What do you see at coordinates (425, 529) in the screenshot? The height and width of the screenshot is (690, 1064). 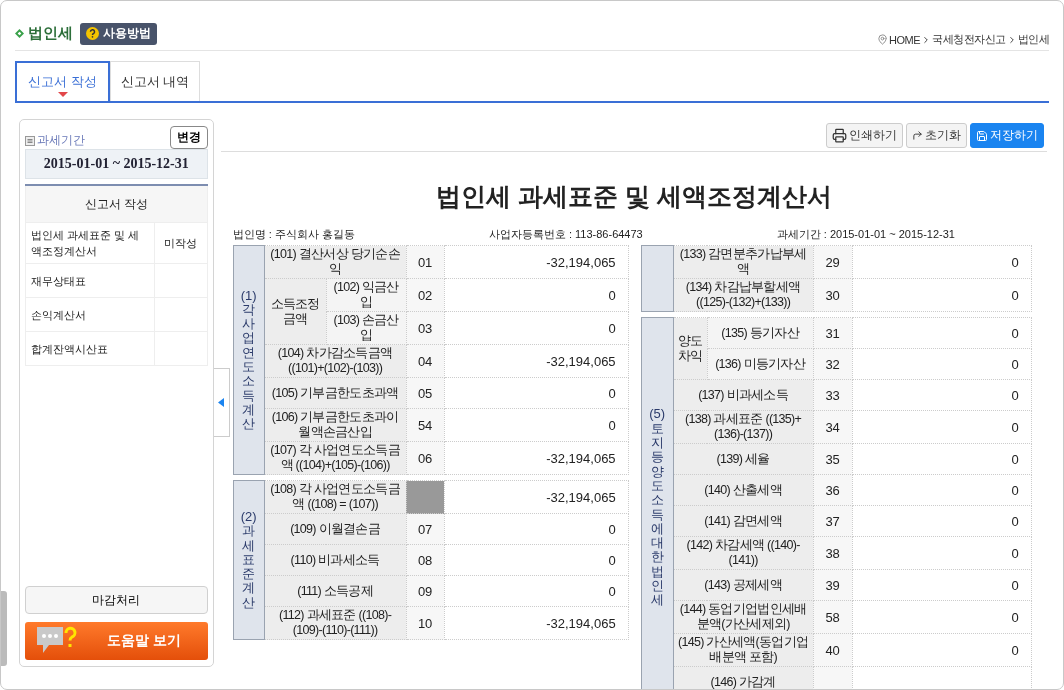 I see `code-cell: 07` at bounding box center [425, 529].